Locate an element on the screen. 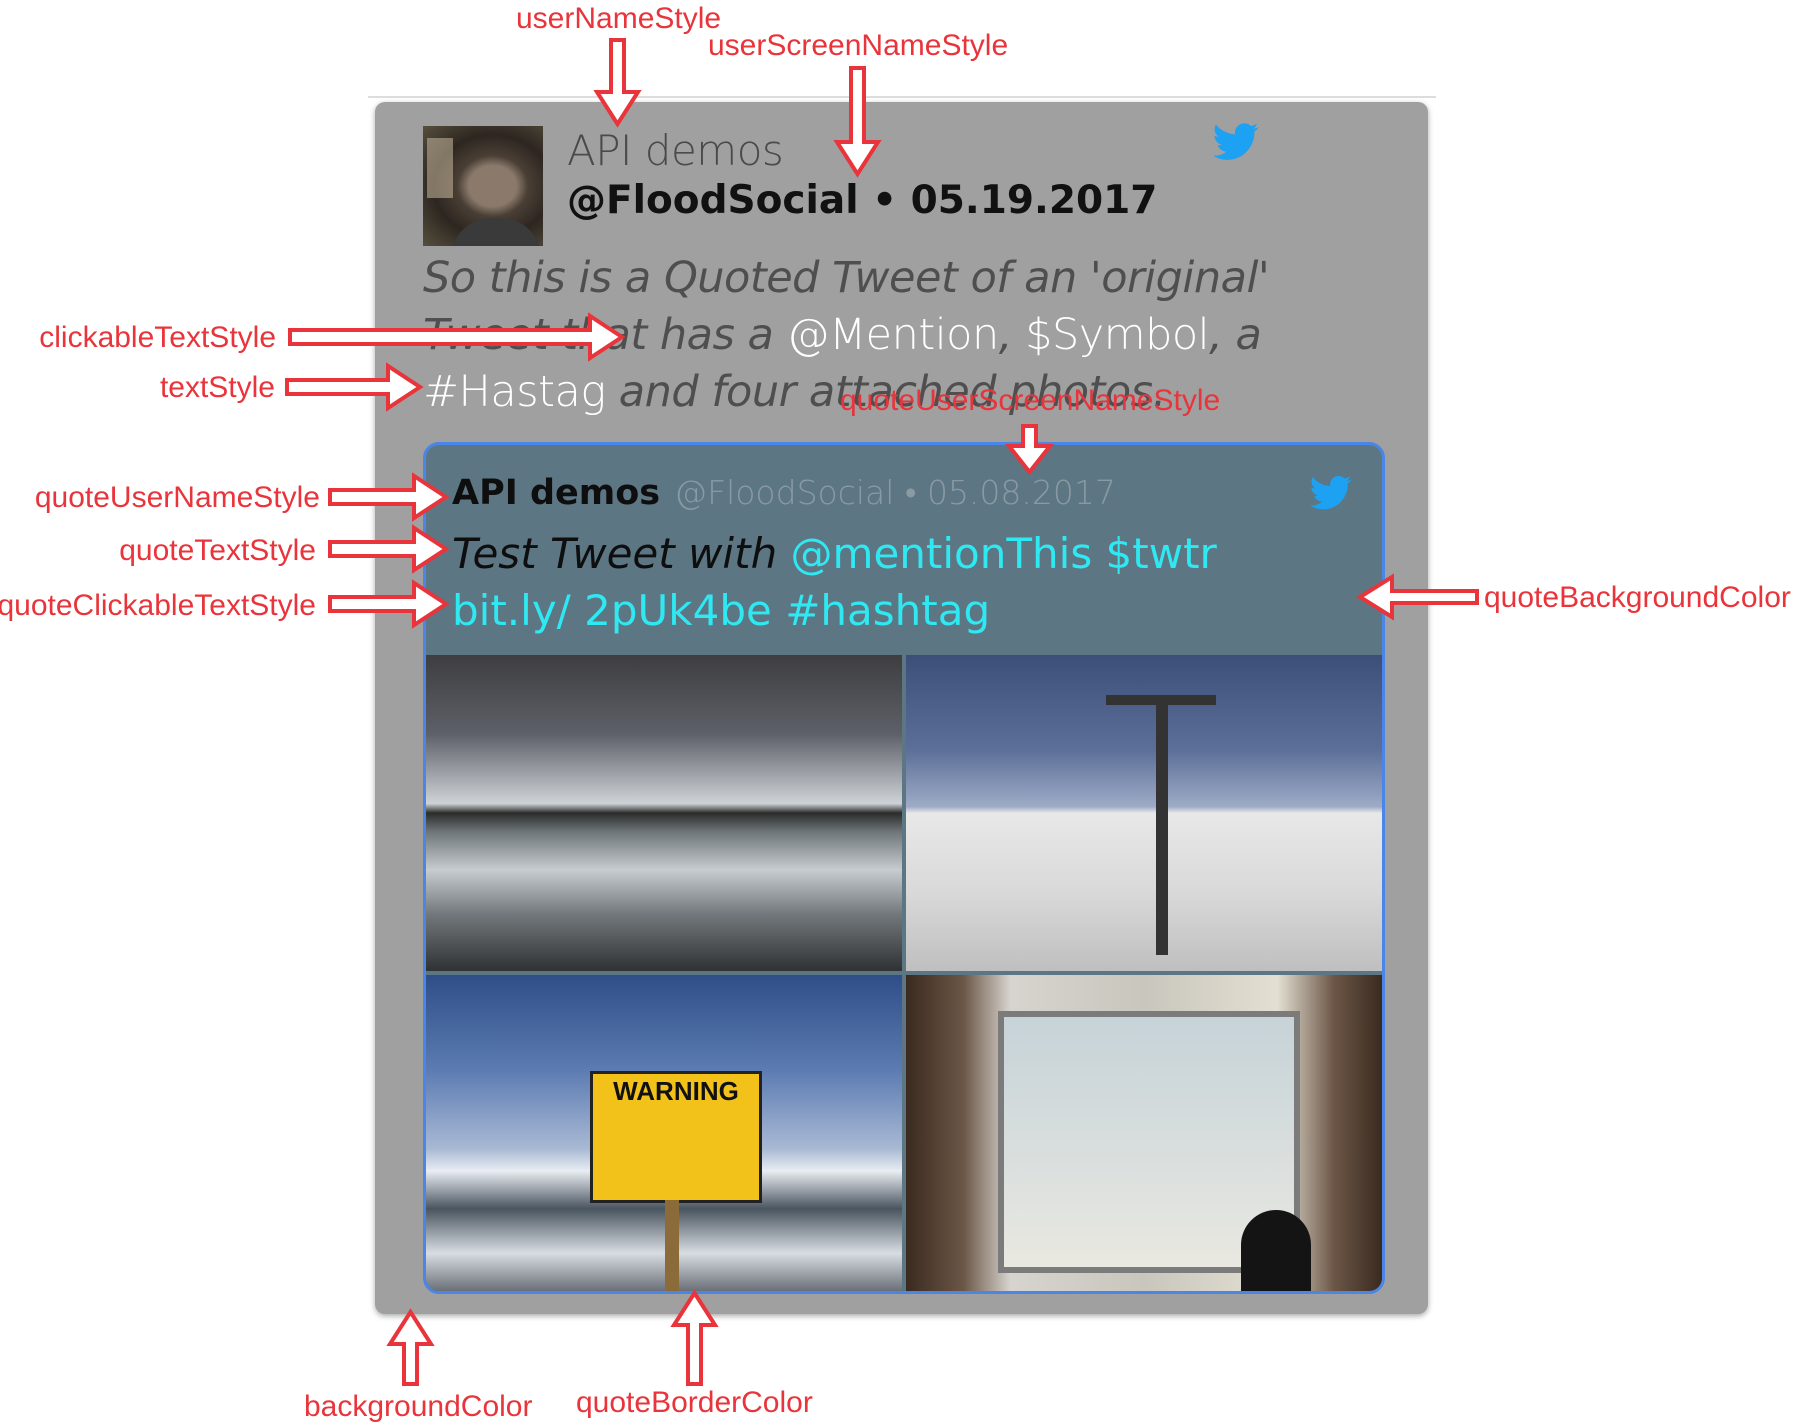 Image resolution: width=1793 pixels, height=1425 pixels. hashtag-link: #Hastag is located at coordinates (514, 392).